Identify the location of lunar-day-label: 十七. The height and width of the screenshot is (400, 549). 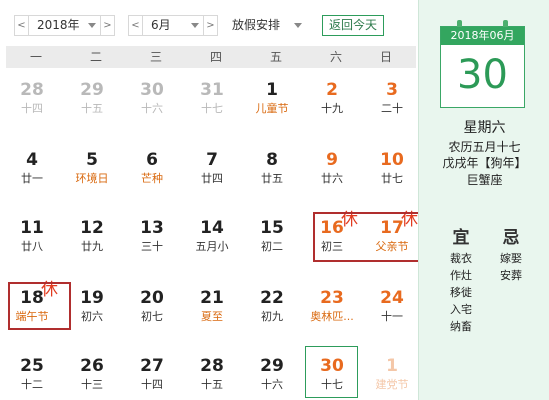
(212, 108).